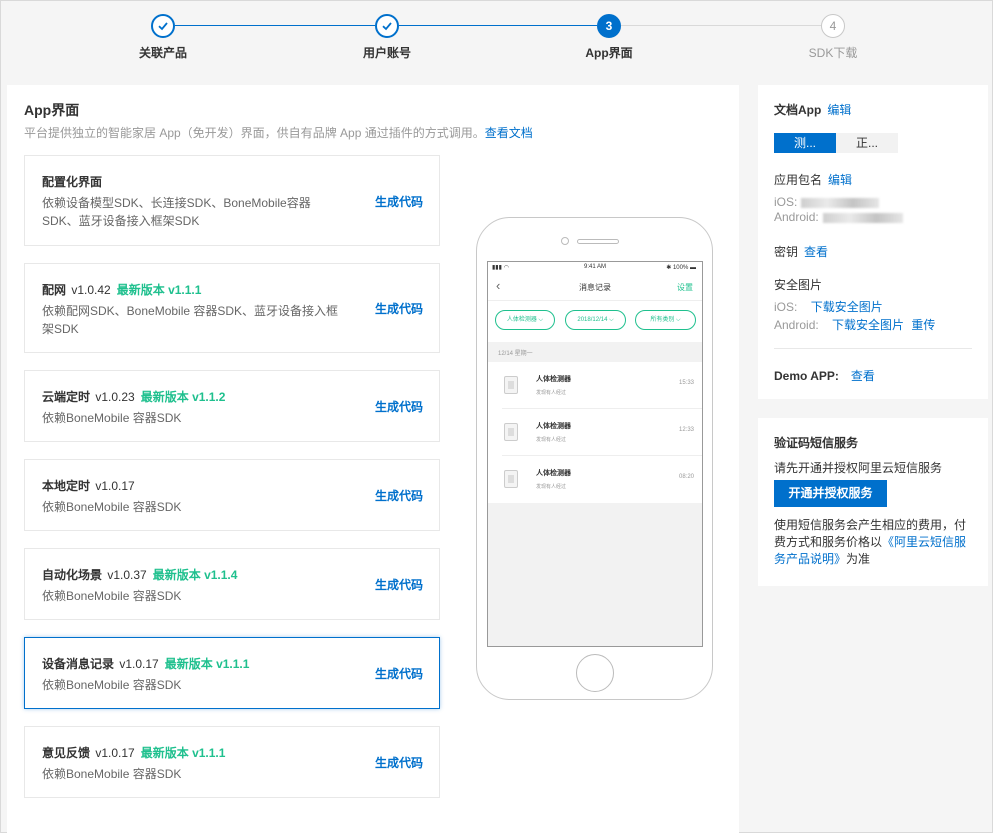 The width and height of the screenshot is (993, 833). What do you see at coordinates (525, 320) in the screenshot?
I see `filter-chip-device: 人体检测器 ⌵` at bounding box center [525, 320].